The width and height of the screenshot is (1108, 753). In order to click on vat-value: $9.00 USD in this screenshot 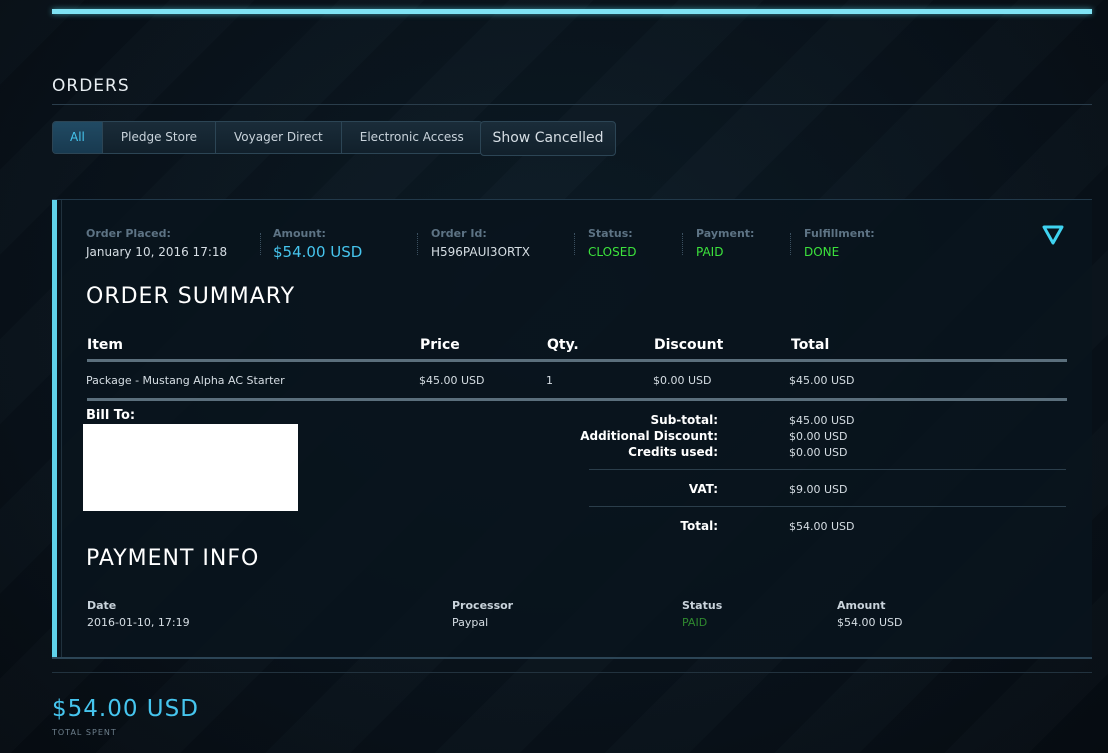, I will do `click(818, 489)`.